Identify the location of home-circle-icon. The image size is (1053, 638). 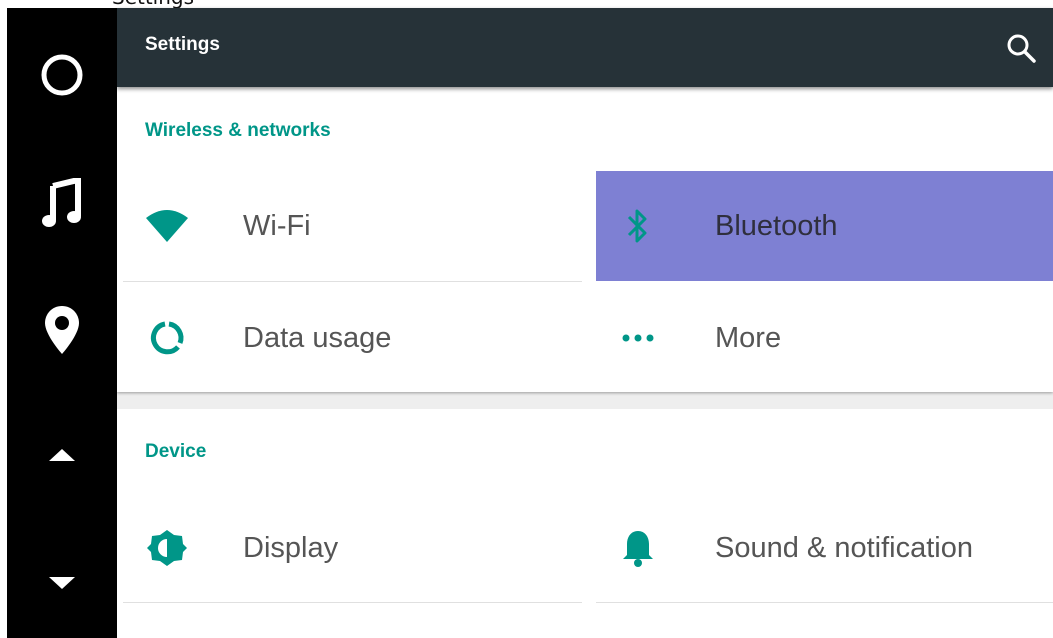
(62, 75).